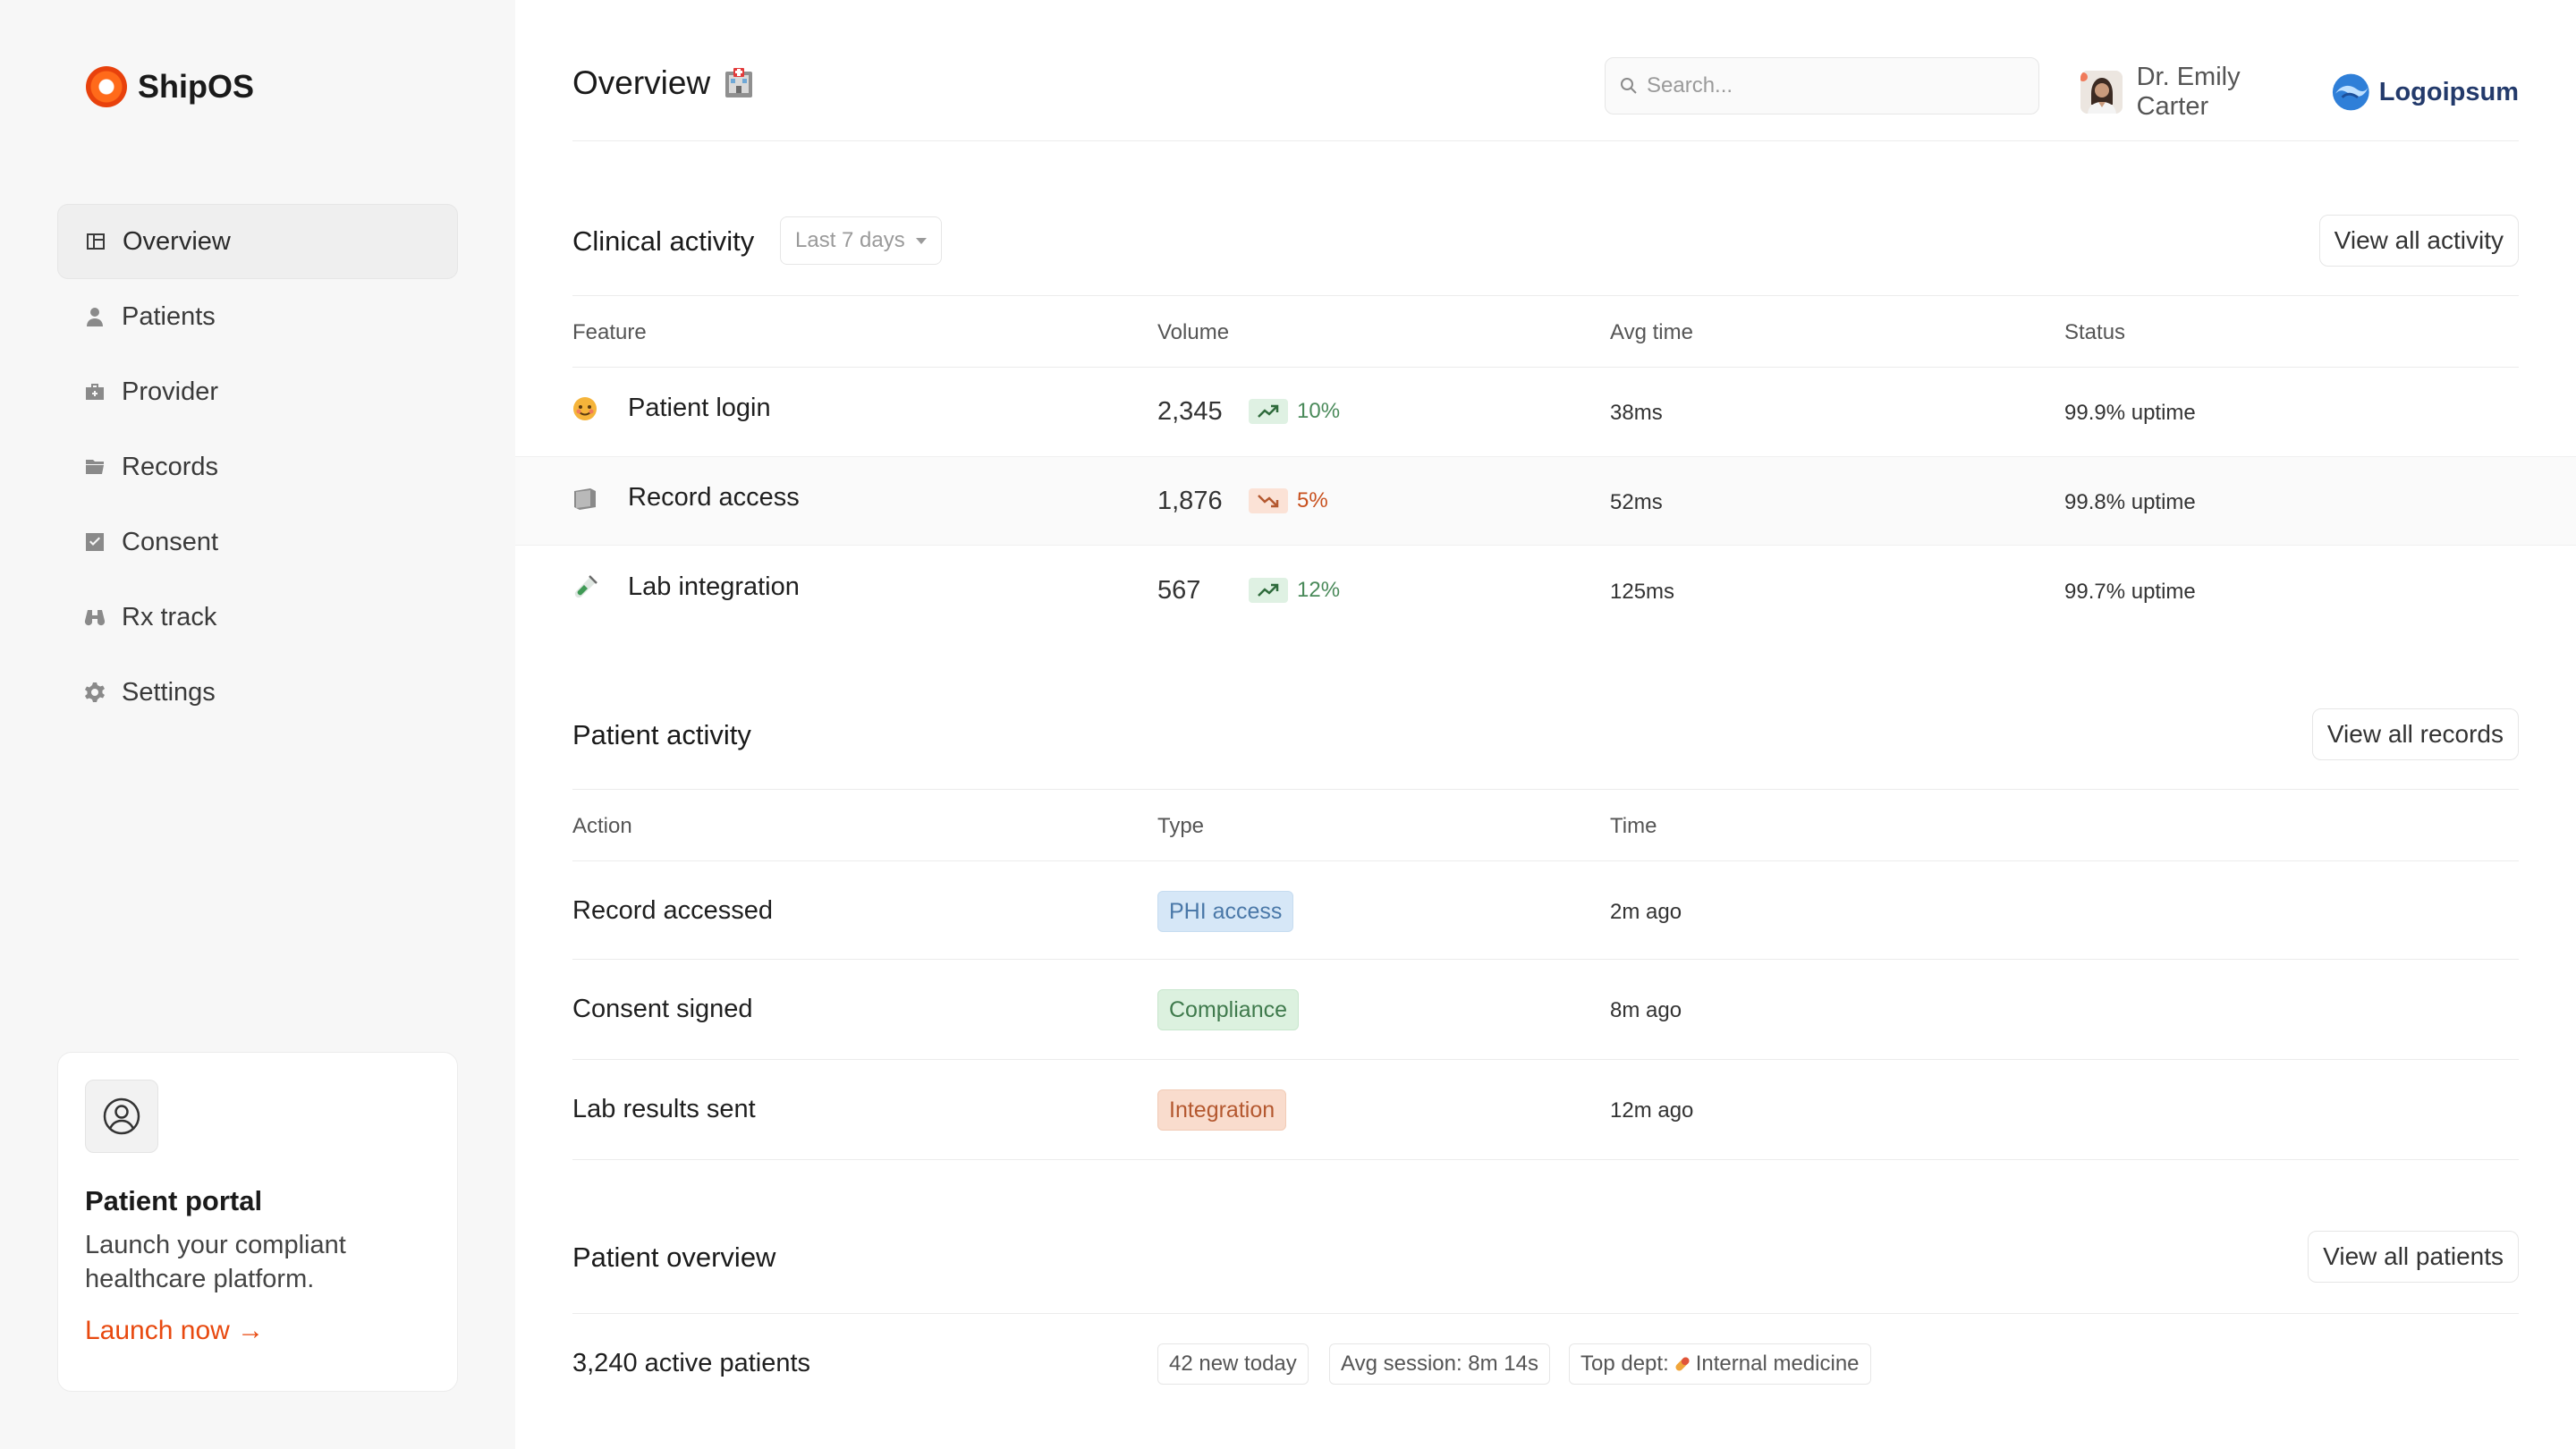  What do you see at coordinates (691, 1363) in the screenshot?
I see `active-patients-count: 3,240 active patients` at bounding box center [691, 1363].